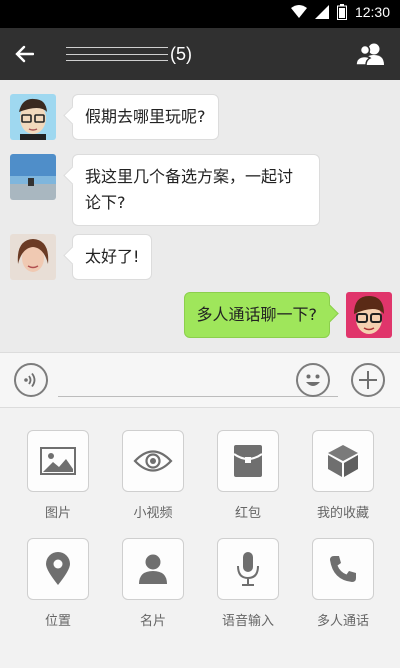 The width and height of the screenshot is (400, 668). I want to click on message-bubble: 太好了!, so click(112, 257).